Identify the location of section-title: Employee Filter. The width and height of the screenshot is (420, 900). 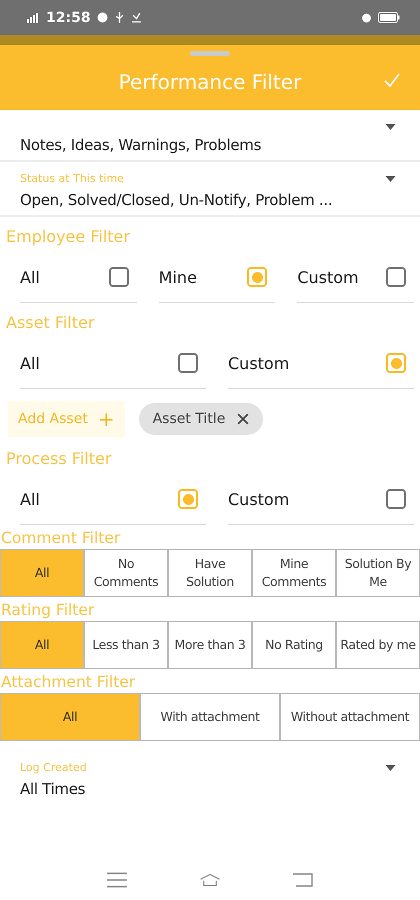
(68, 237).